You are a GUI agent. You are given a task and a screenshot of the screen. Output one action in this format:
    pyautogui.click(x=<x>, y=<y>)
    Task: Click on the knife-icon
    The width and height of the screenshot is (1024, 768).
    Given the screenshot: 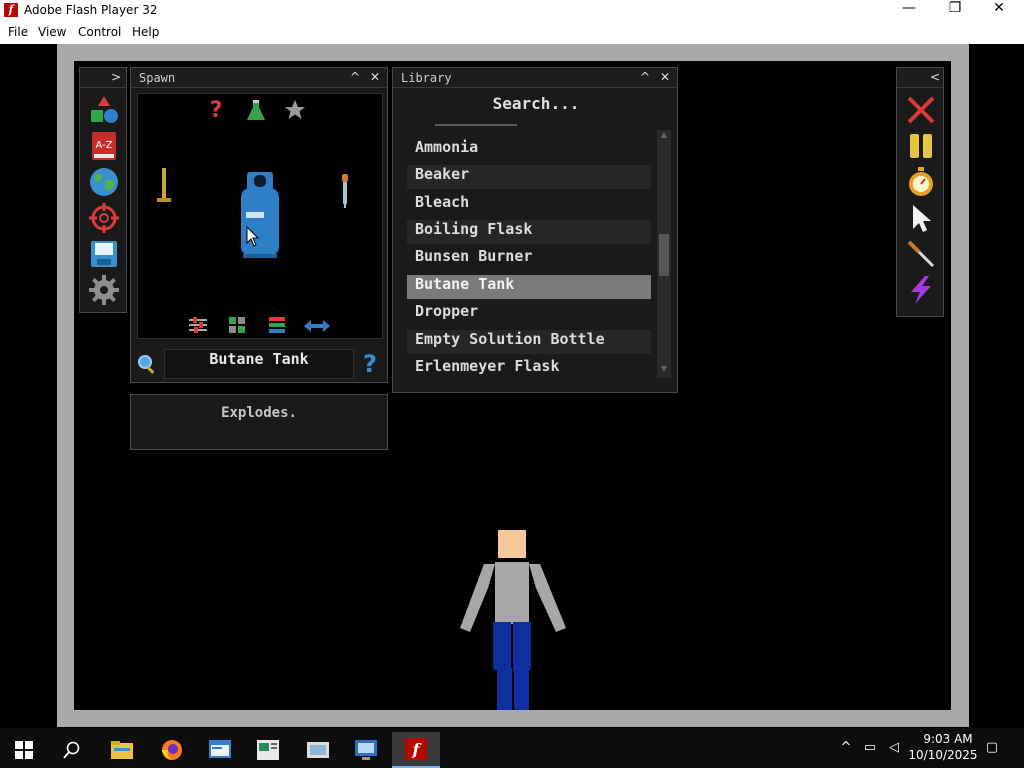 What is the action you would take?
    pyautogui.click(x=921, y=254)
    